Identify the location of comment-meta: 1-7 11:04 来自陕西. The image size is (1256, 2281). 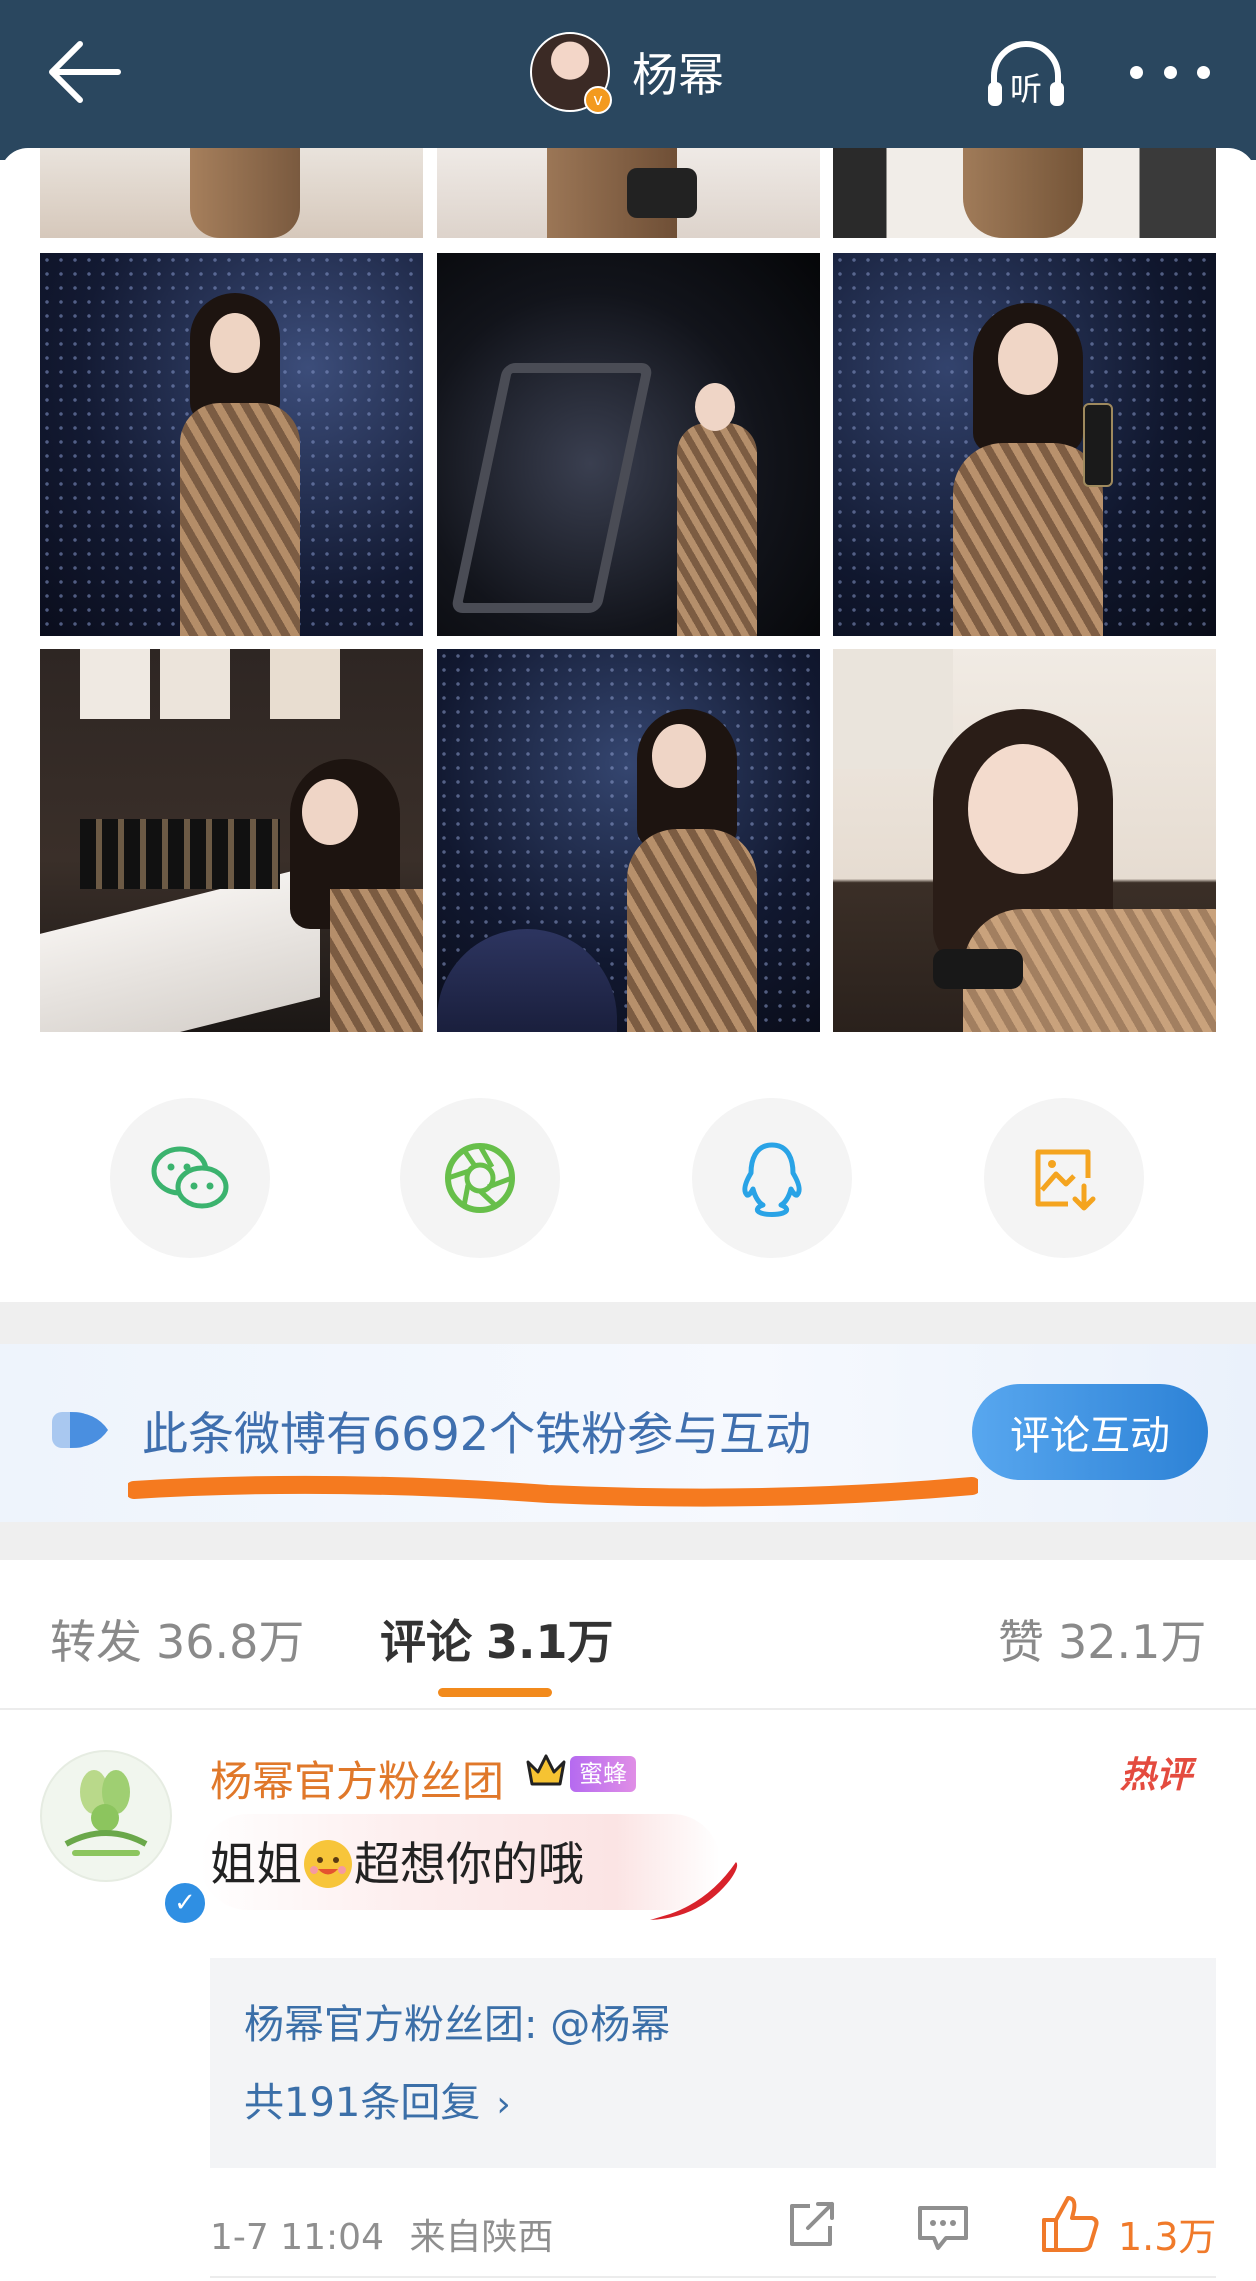
(381, 2234).